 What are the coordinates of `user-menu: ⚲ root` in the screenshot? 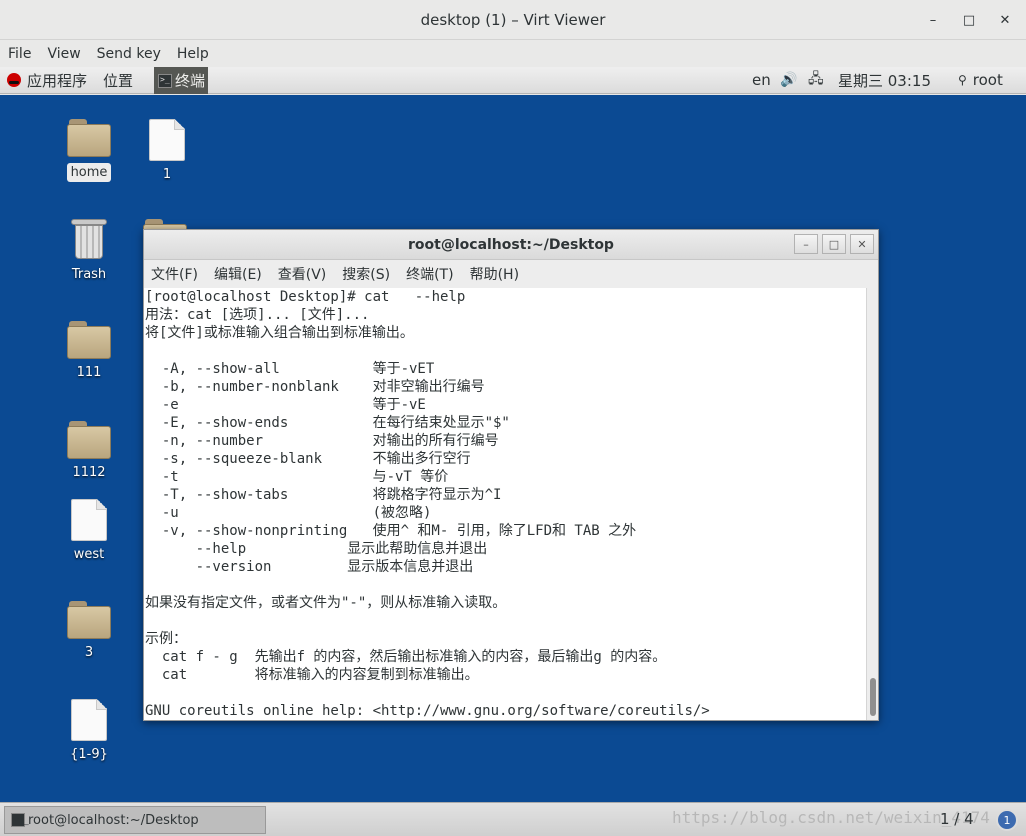 It's located at (980, 80).